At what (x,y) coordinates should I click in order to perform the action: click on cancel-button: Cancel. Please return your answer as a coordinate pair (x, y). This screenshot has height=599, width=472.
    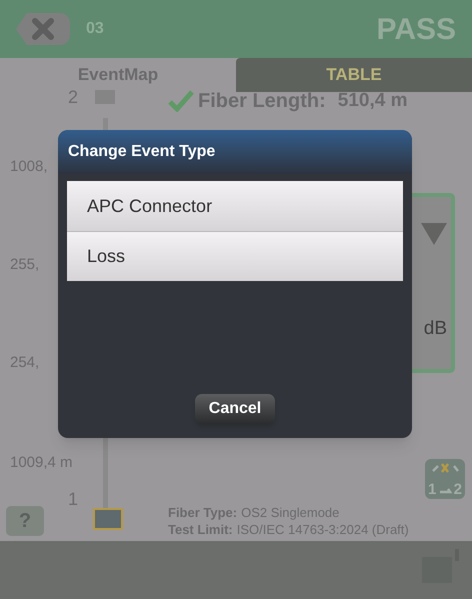
    Looking at the image, I should click on (235, 409).